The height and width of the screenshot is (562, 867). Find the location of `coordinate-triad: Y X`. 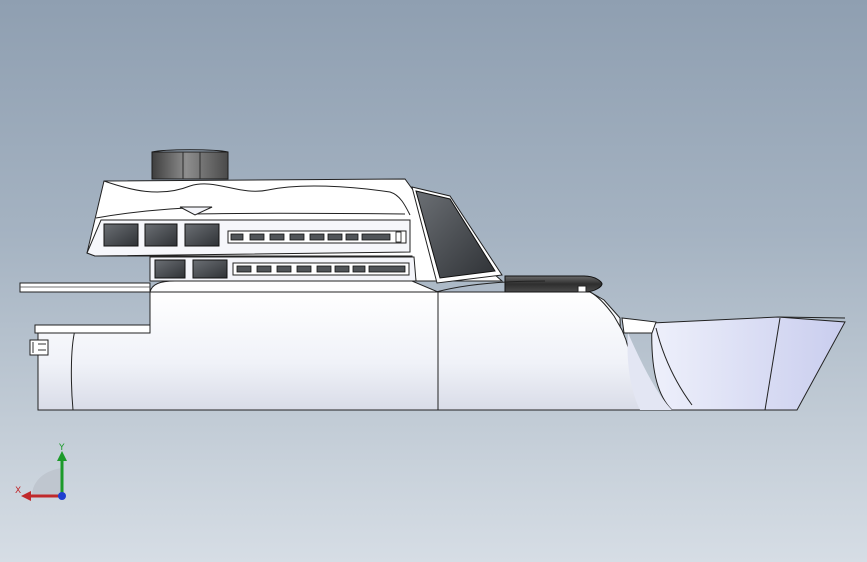

coordinate-triad: Y X is located at coordinates (45, 475).